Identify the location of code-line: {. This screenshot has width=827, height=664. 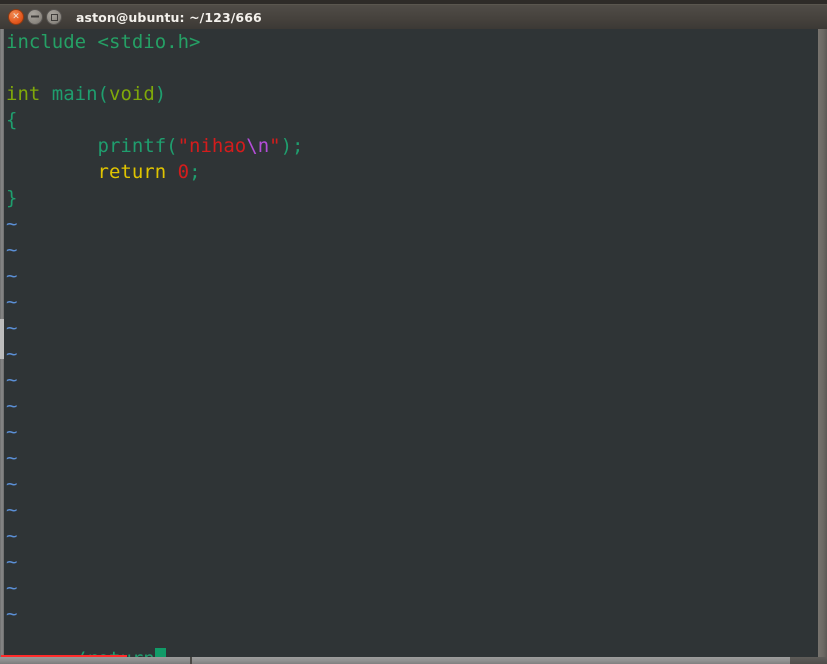
(411, 120).